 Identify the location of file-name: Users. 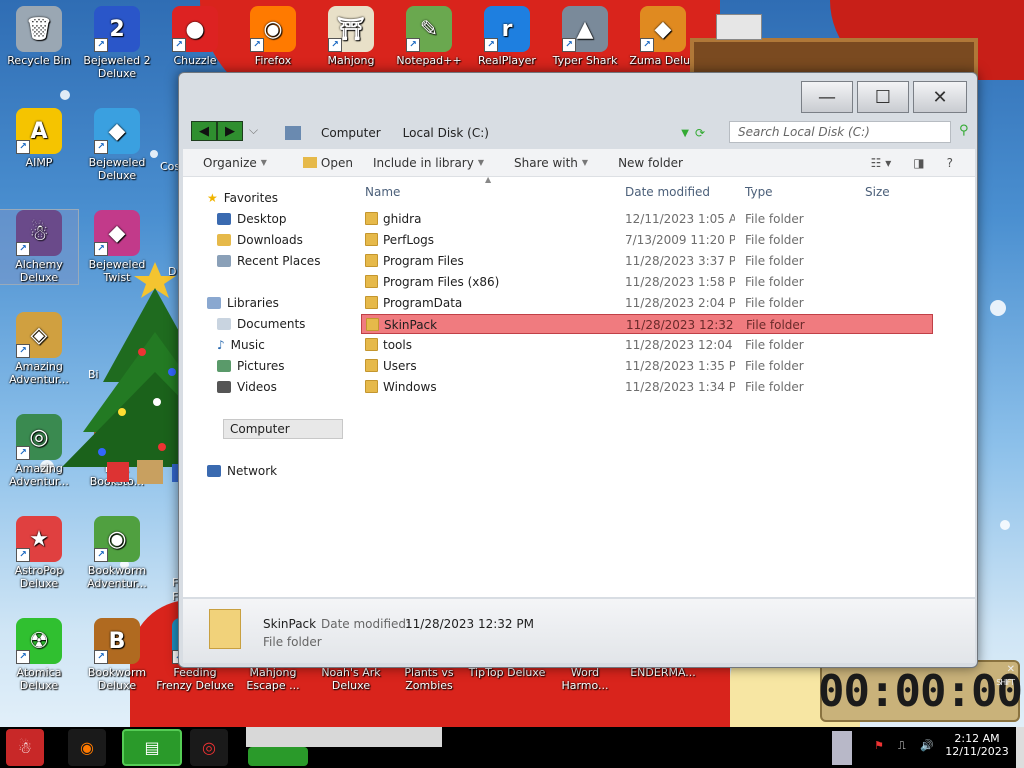
(400, 366).